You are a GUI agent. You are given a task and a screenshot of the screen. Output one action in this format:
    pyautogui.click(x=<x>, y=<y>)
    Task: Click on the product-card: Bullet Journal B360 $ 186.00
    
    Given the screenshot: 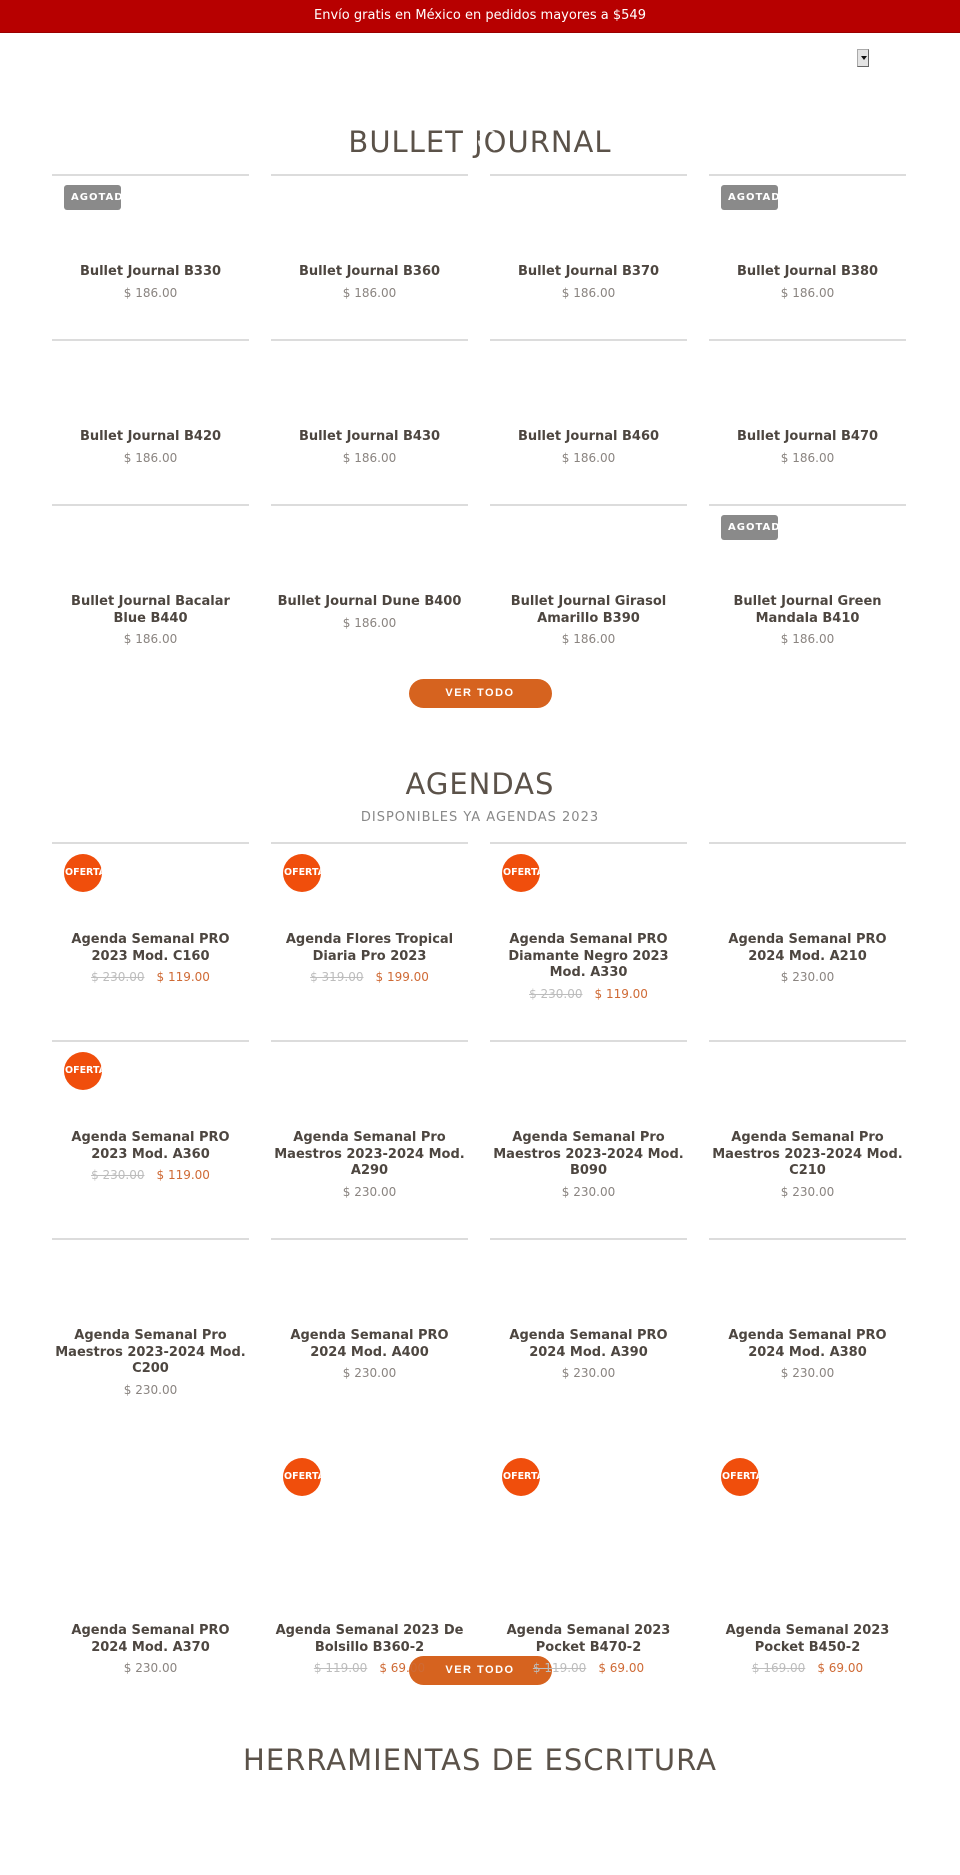 What is the action you would take?
    pyautogui.click(x=369, y=256)
    